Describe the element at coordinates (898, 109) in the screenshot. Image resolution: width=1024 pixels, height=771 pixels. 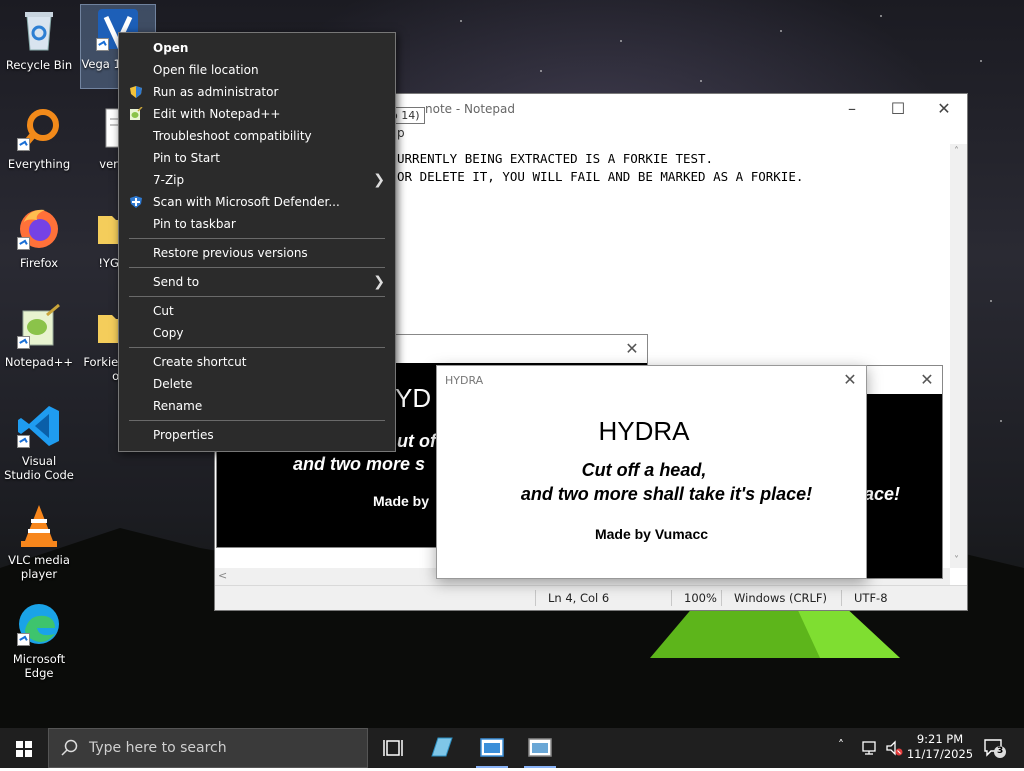
I see `maximize-button: ☐` at that location.